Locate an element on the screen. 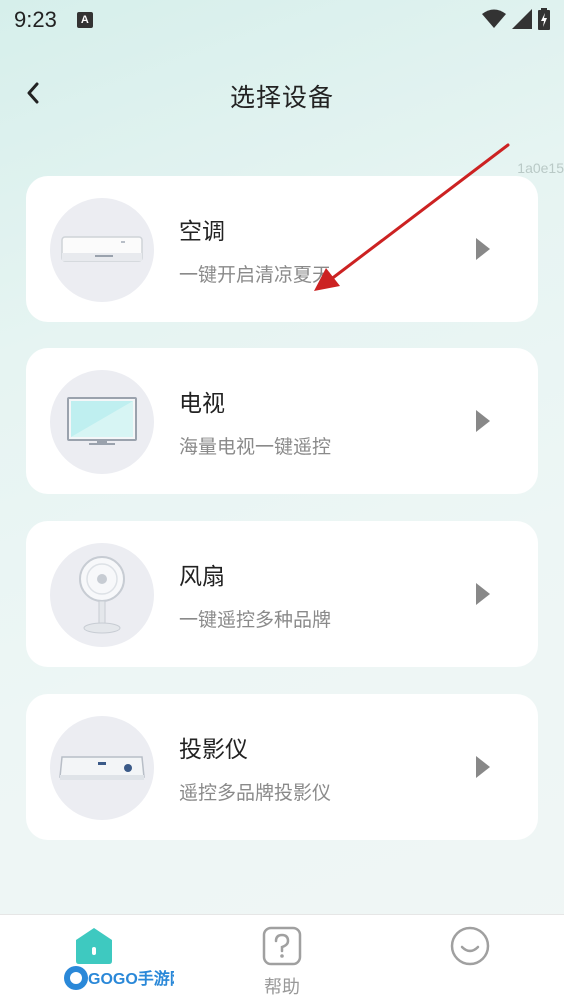 This screenshot has width=564, height=1004. status-icons is located at coordinates (516, 19).